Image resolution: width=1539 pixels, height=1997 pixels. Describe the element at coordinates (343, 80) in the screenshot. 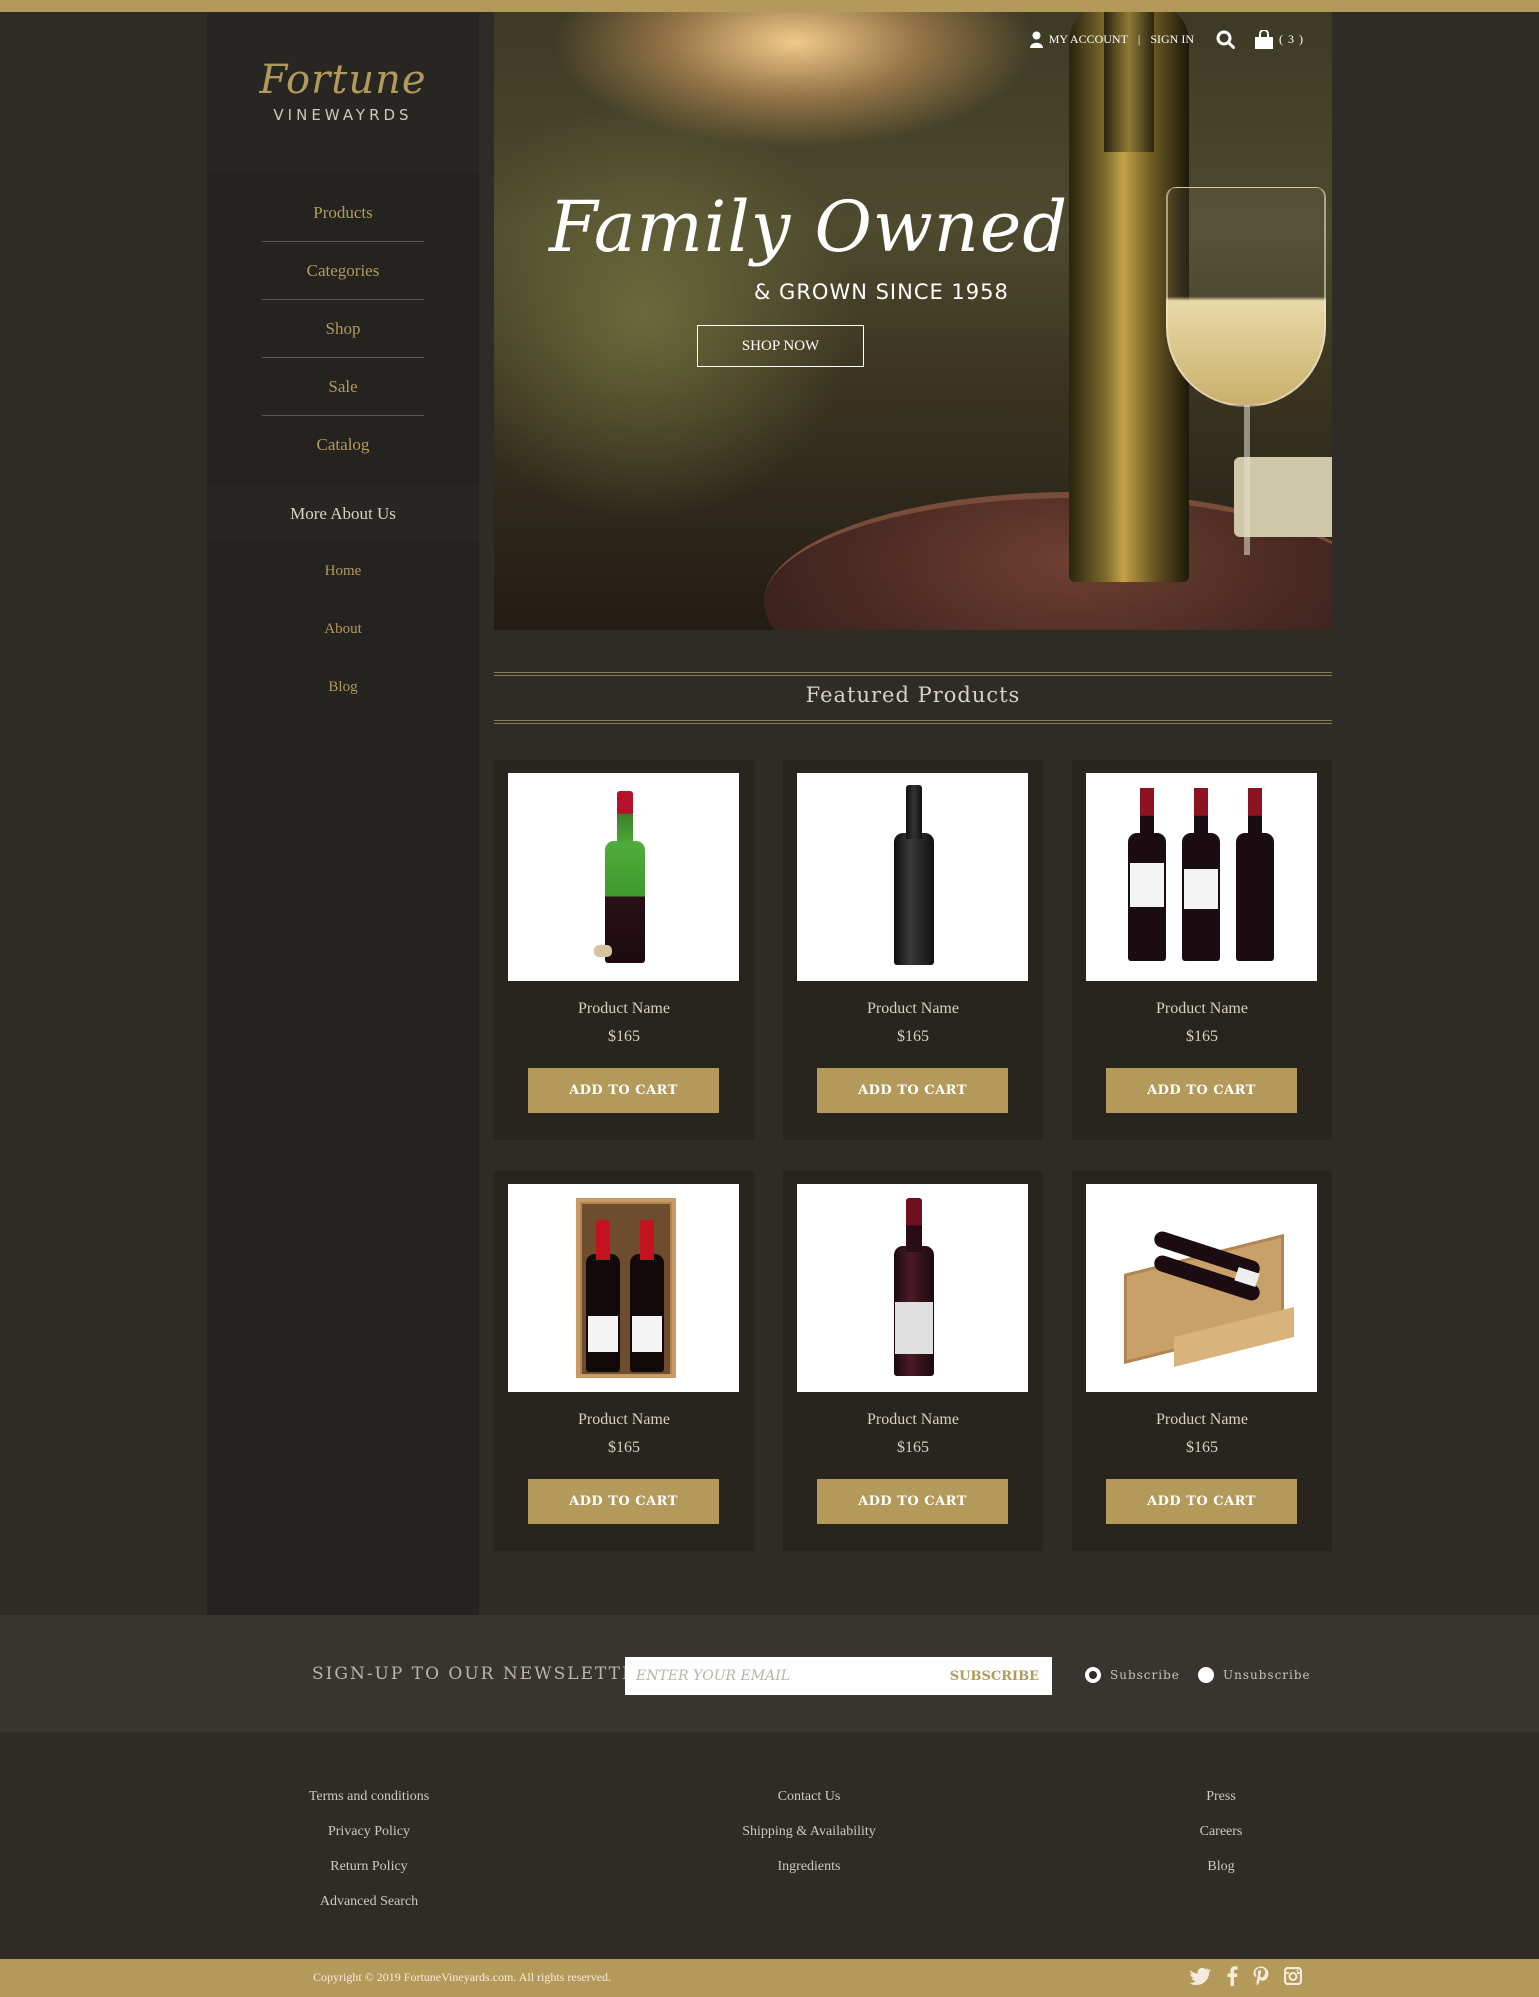

I see `logo-script-text: Fortune` at that location.